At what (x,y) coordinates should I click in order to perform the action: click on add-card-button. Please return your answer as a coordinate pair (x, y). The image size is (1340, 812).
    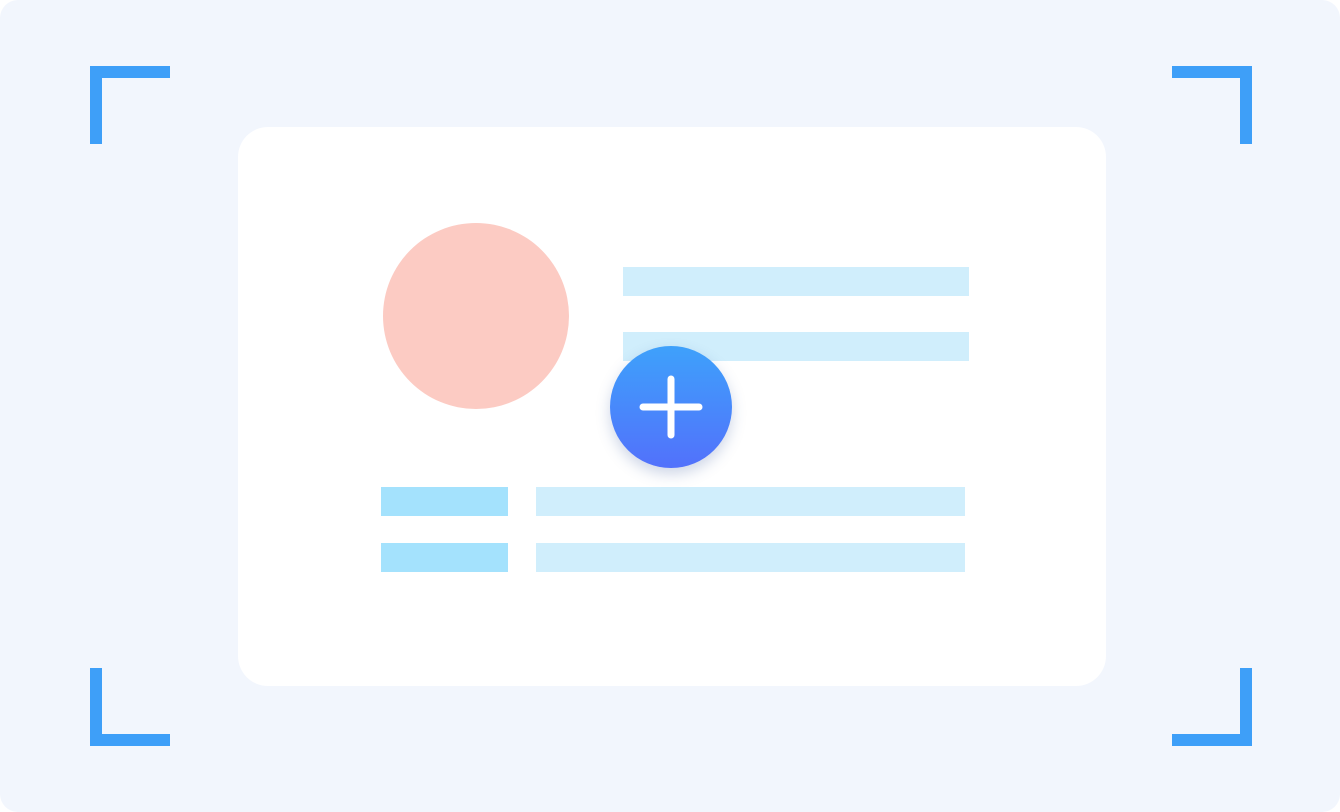
    Looking at the image, I should click on (671, 407).